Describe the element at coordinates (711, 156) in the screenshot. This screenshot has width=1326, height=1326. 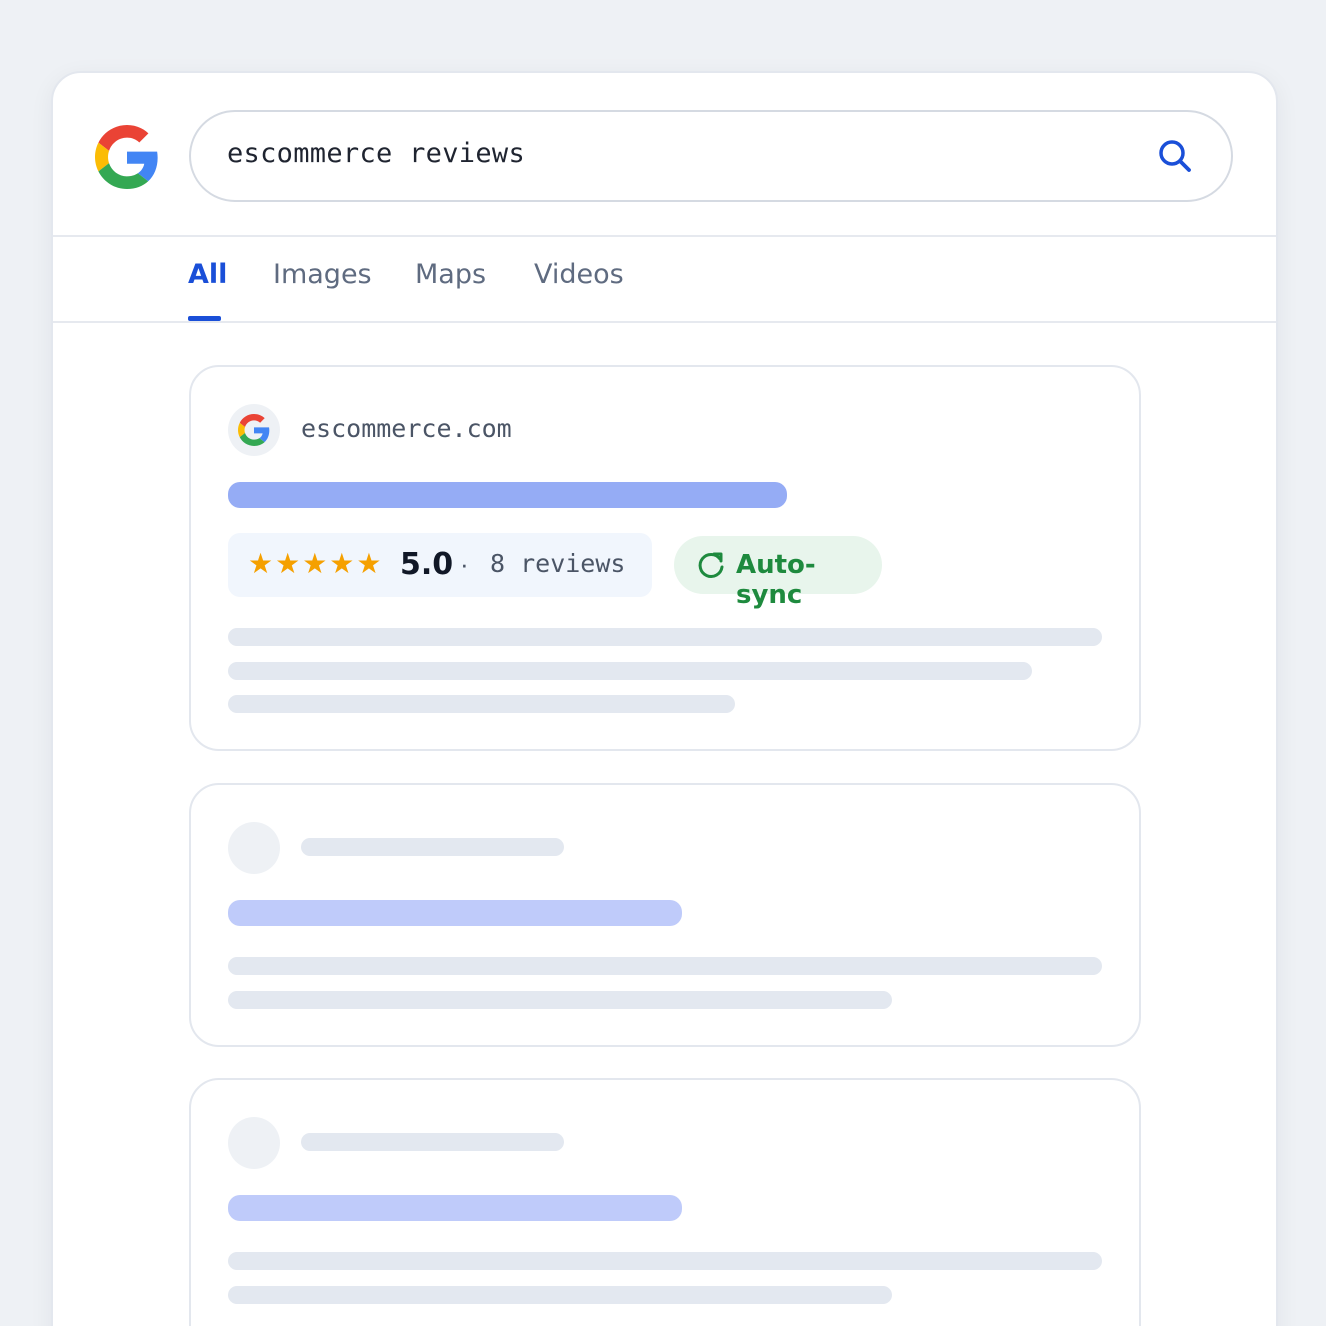
I see `search-bar: escommerce reviews` at that location.